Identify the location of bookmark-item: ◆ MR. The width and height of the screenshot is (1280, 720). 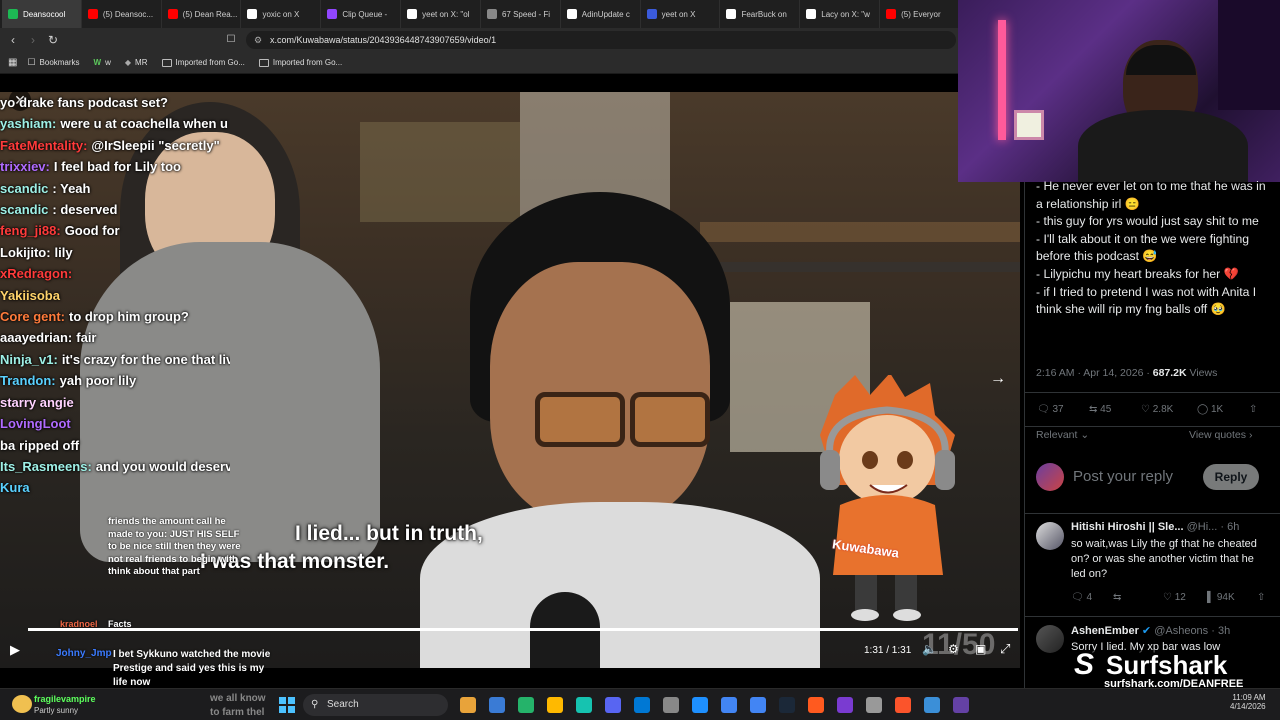
(136, 62).